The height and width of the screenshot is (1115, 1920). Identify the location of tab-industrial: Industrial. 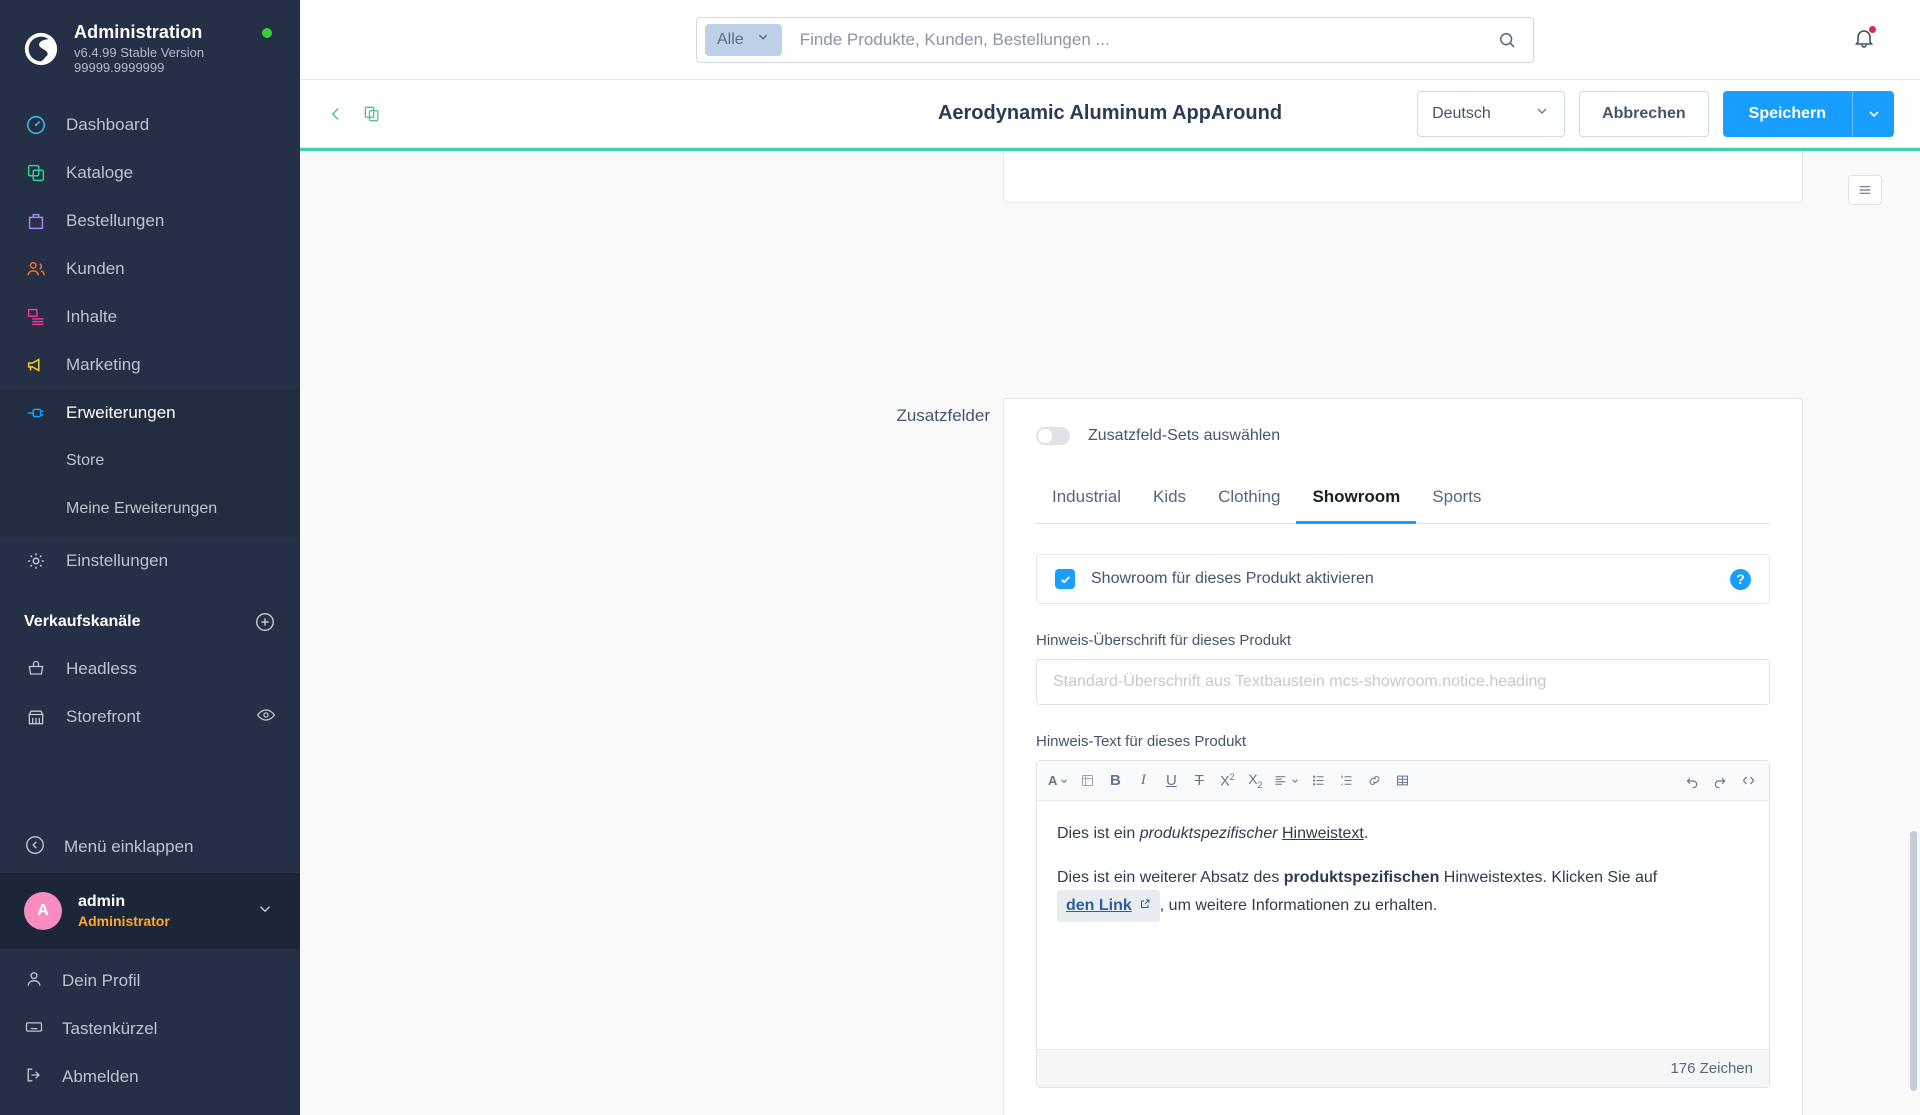
(1086, 505).